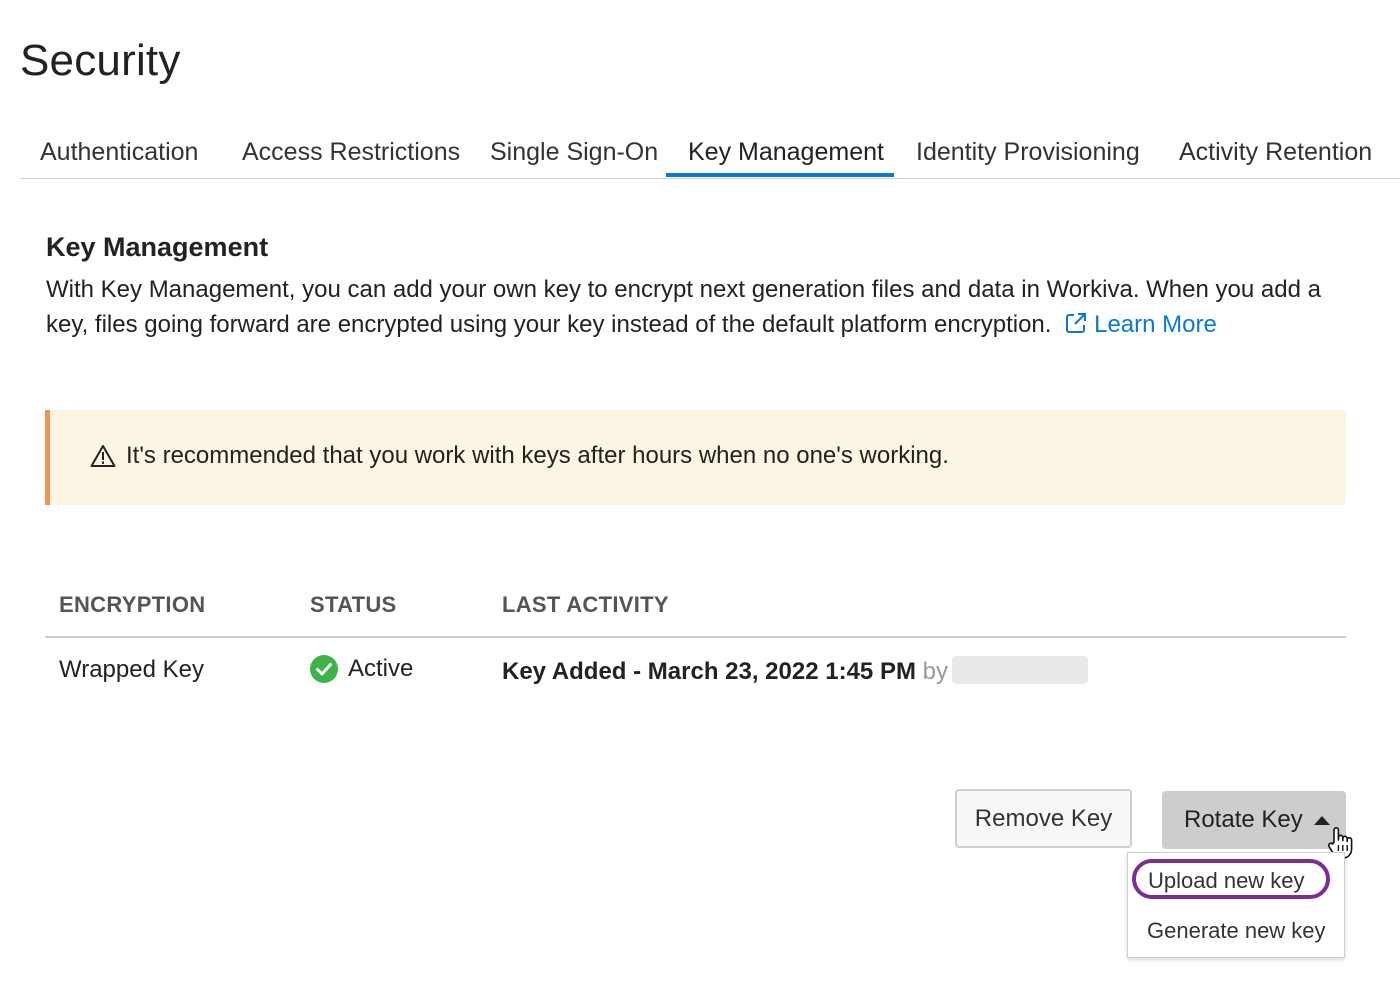 Image resolution: width=1400 pixels, height=986 pixels. Describe the element at coordinates (324, 669) in the screenshot. I see `check-circle-icon` at that location.